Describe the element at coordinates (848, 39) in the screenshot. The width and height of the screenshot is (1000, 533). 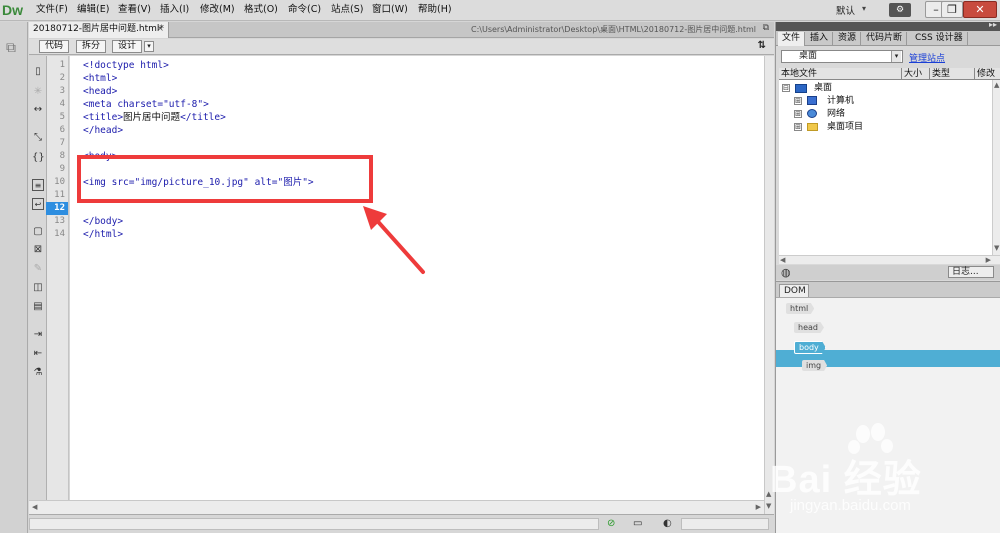
I see `tab-assets: 资源` at that location.